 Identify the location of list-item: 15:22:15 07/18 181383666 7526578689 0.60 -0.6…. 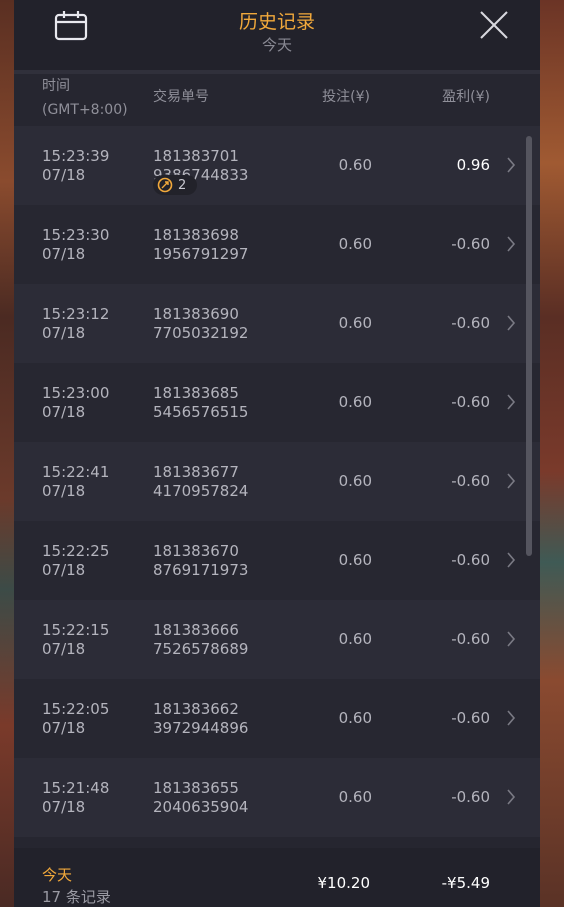
(277, 639).